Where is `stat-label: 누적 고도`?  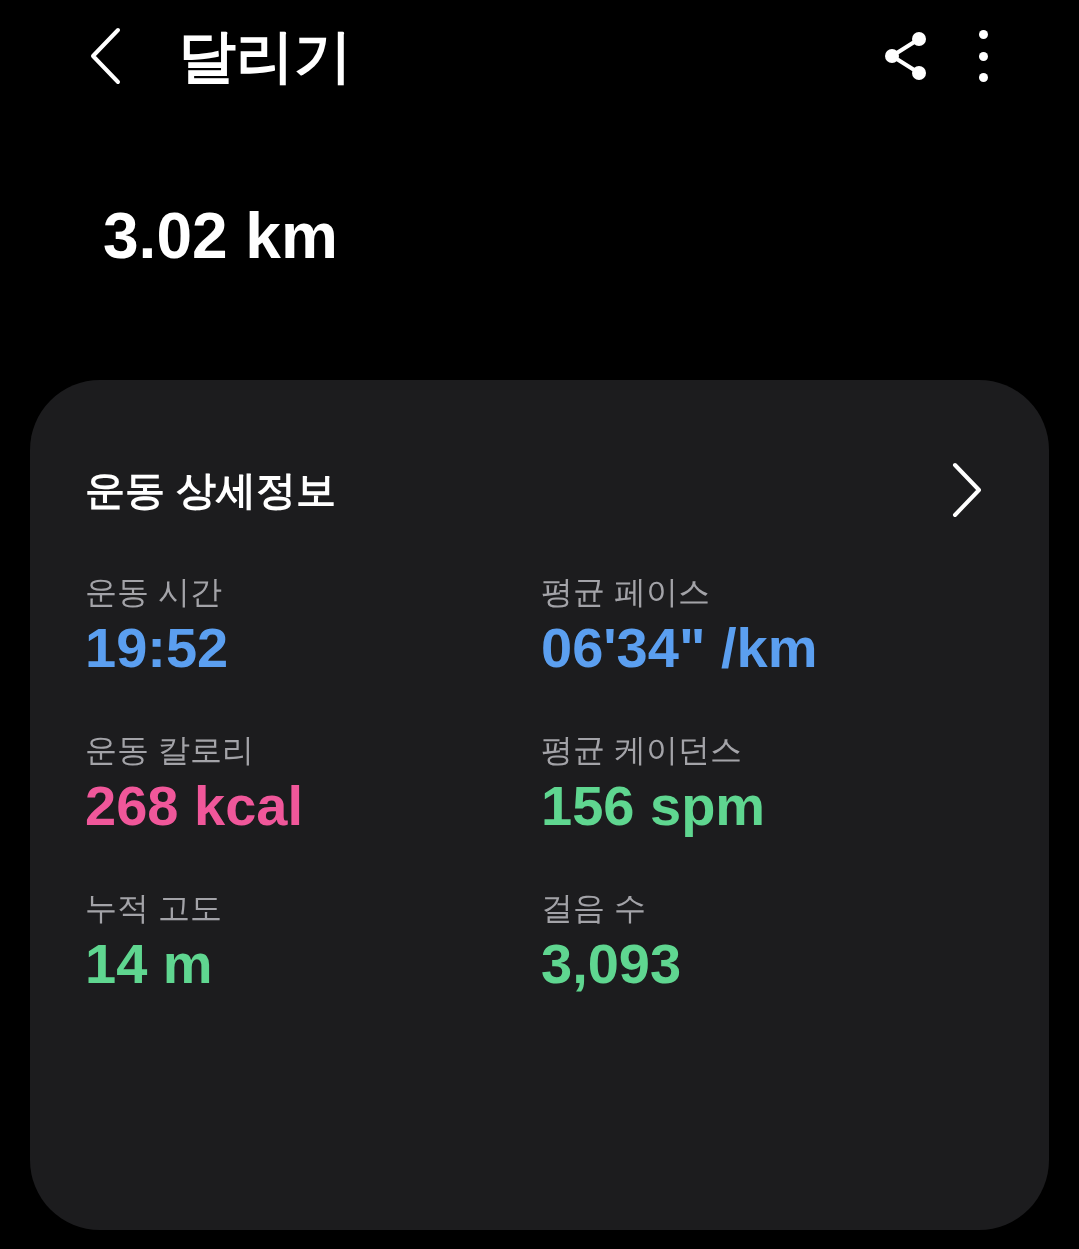 stat-label: 누적 고도 is located at coordinates (153, 908).